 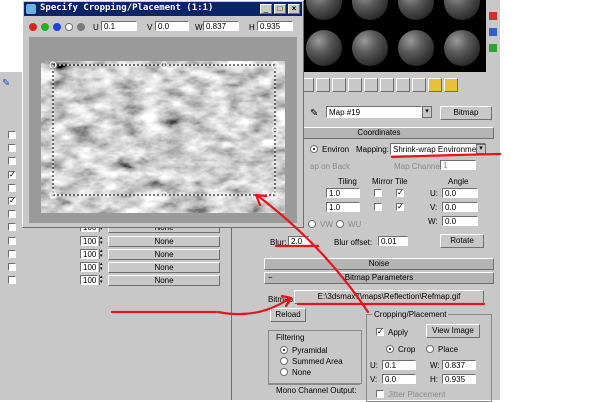 What do you see at coordinates (284, 361) in the screenshot?
I see `filter-summed-radio` at bounding box center [284, 361].